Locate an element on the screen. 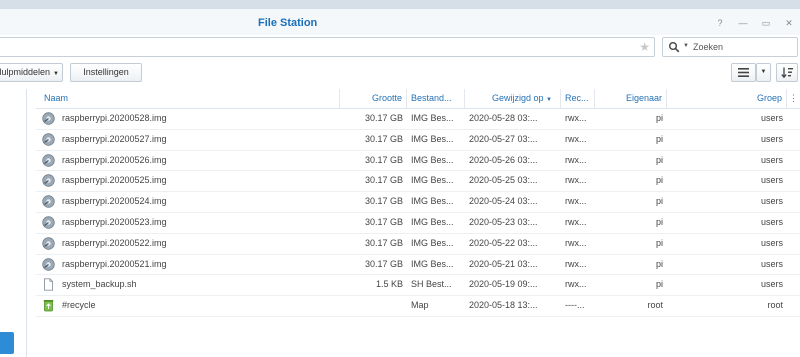 The image size is (800, 357). sort-icon is located at coordinates (787, 73).